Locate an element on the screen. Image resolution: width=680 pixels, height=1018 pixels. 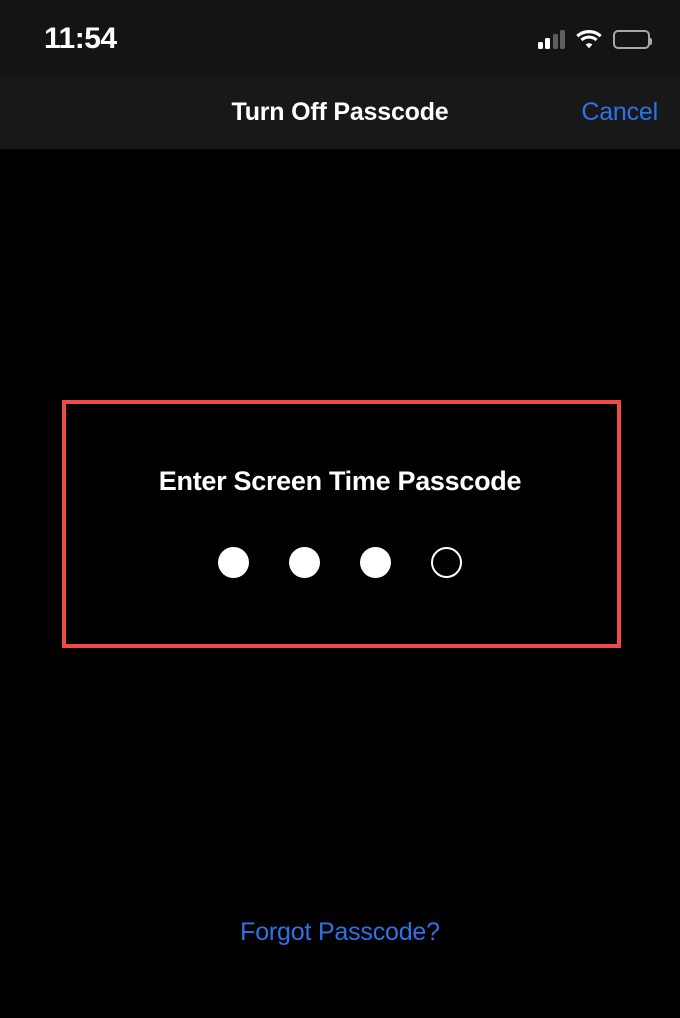
passcode-prompt-label: Enter Screen Time Passcode is located at coordinates (340, 481).